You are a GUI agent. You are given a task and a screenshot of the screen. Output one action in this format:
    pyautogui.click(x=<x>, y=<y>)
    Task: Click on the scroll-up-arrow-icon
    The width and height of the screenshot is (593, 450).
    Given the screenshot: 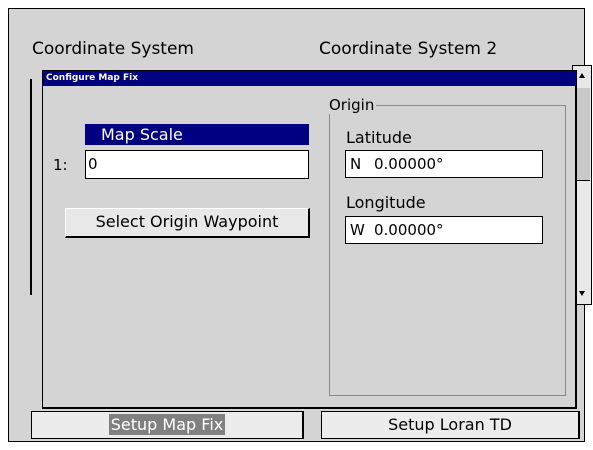 What is the action you would take?
    pyautogui.click(x=582, y=75)
    